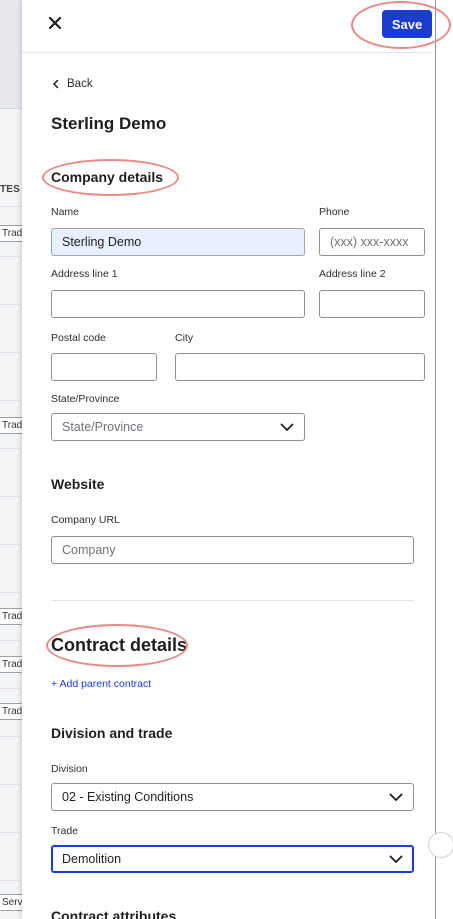 This screenshot has width=453, height=919. I want to click on trade-select: Demolition, so click(232, 859).